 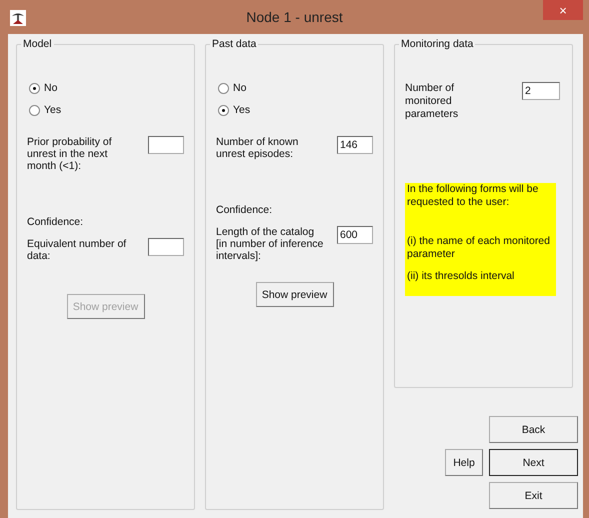 I want to click on note-text: (ii) its thresolds interval, so click(x=461, y=276).